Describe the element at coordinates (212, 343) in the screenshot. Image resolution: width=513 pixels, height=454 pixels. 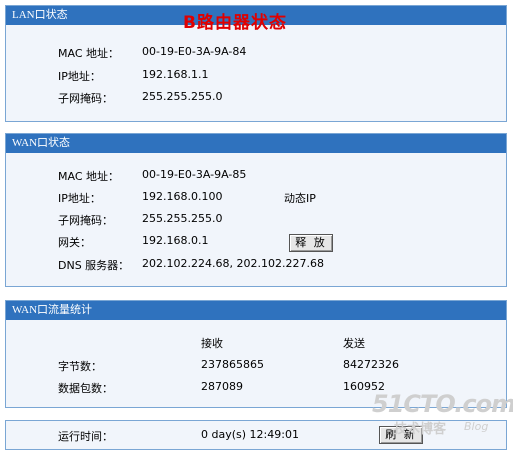
I see `traffic-col-receive: 接收` at that location.